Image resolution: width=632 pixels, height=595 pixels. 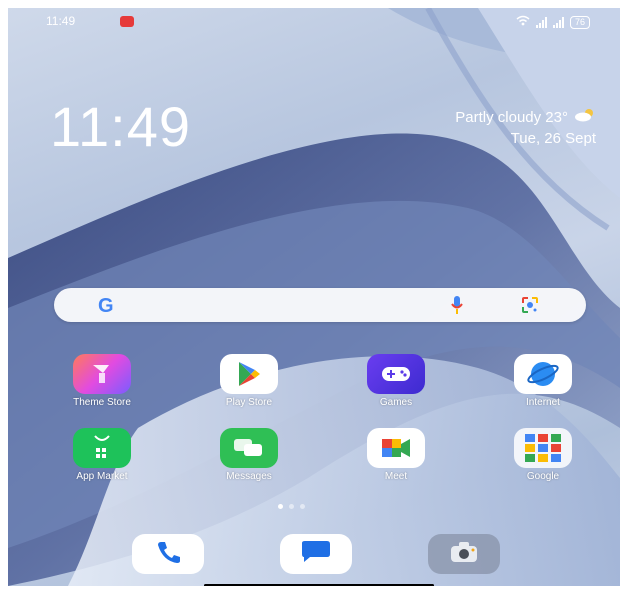 I want to click on games-icon, so click(x=396, y=374).